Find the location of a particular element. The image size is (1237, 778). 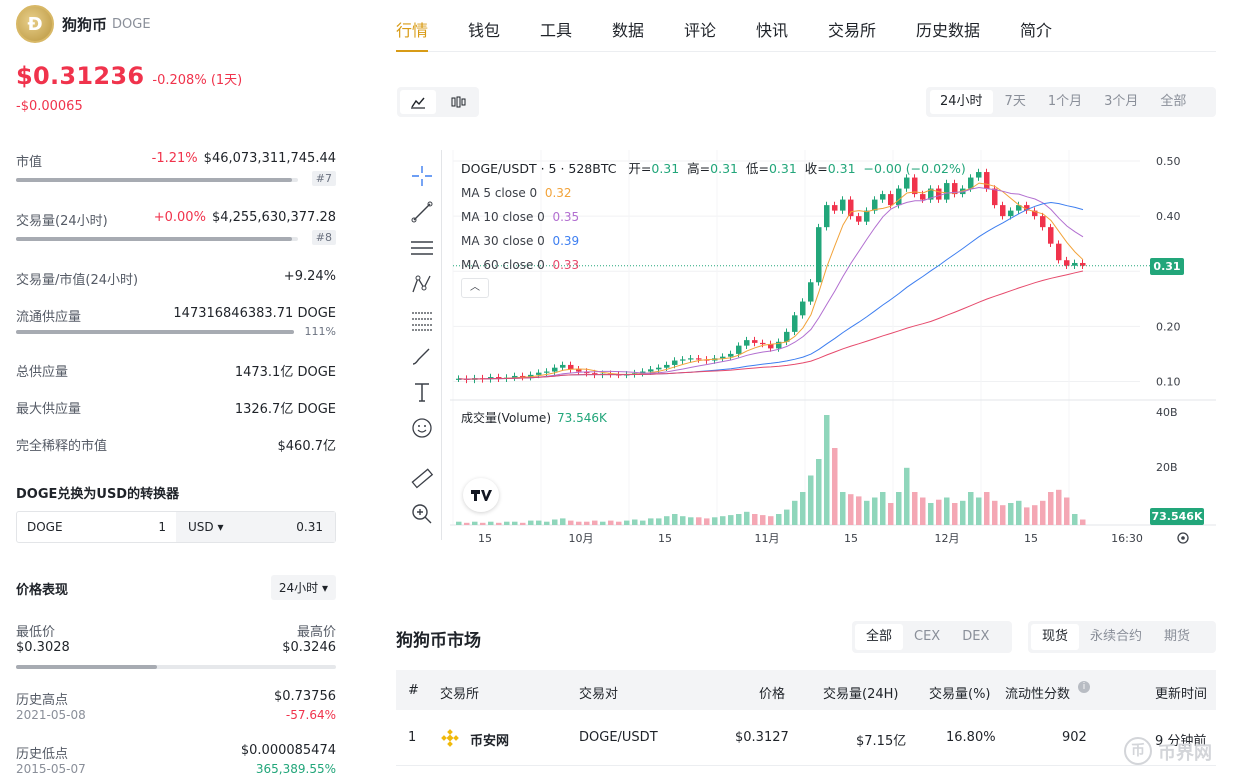

legend-collapse-button: ︿ is located at coordinates (475, 288).